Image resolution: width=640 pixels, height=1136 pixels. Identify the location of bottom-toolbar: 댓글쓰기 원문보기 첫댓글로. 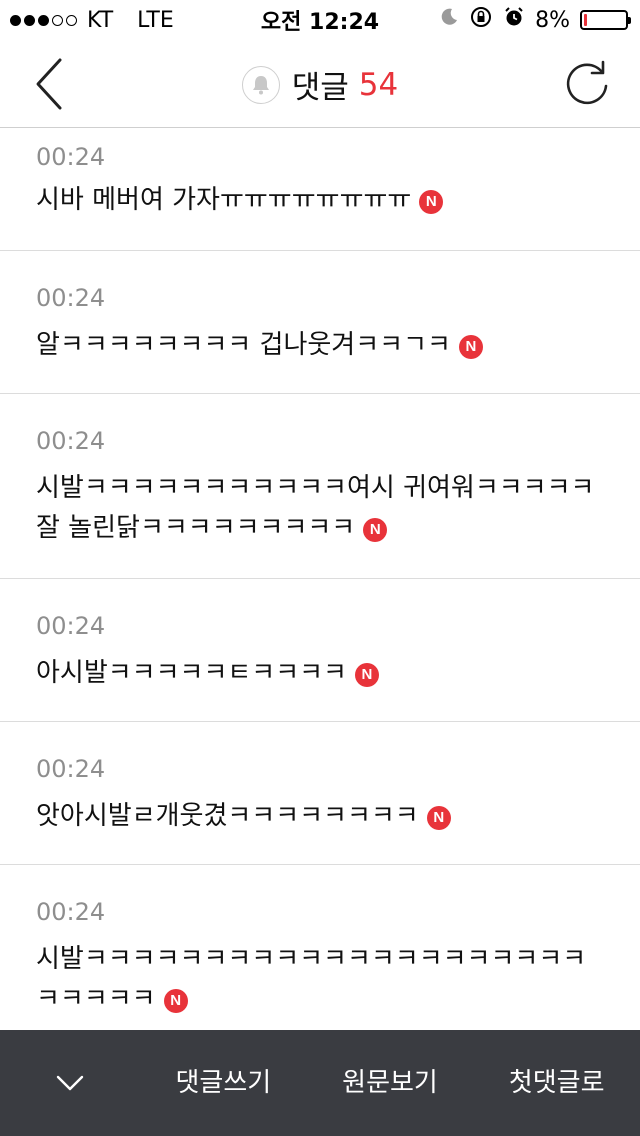
(320, 1083).